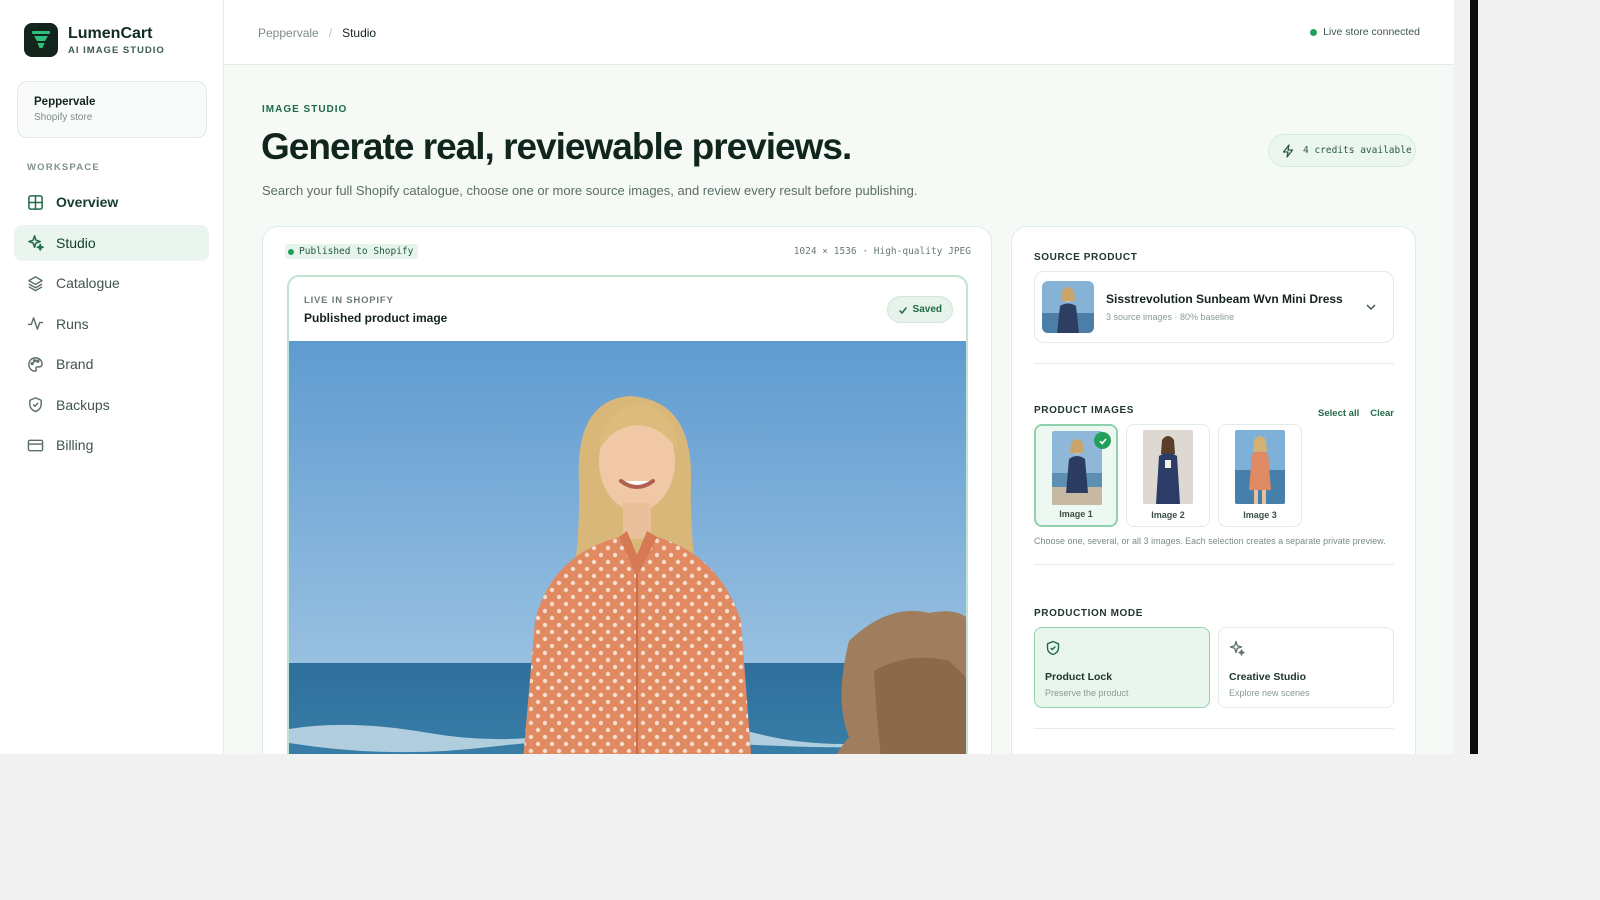 The image size is (1600, 900). What do you see at coordinates (1088, 613) in the screenshot?
I see `production-mode-label: PRODUCTION MODE` at bounding box center [1088, 613].